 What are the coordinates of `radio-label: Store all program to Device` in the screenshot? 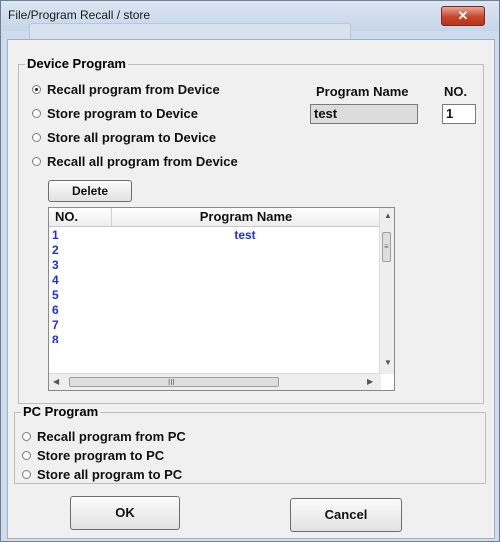 It's located at (132, 137).